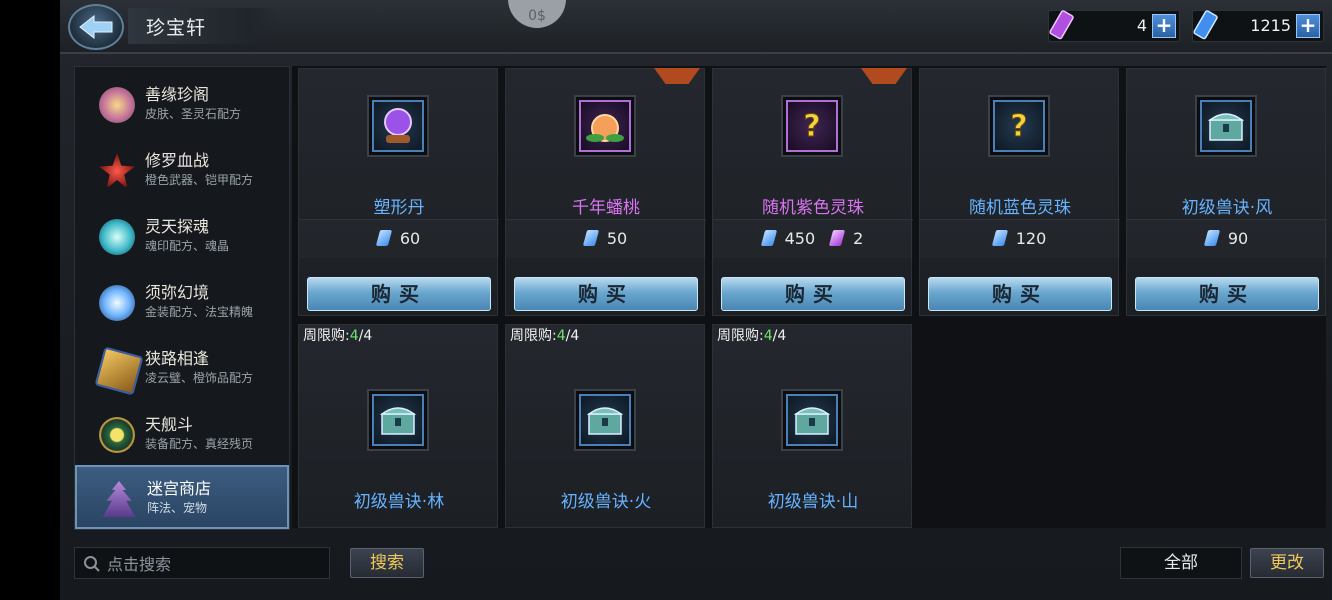 The width and height of the screenshot is (1332, 600). I want to click on sidebar-item-subtitle: 阵法、宠物, so click(177, 508).